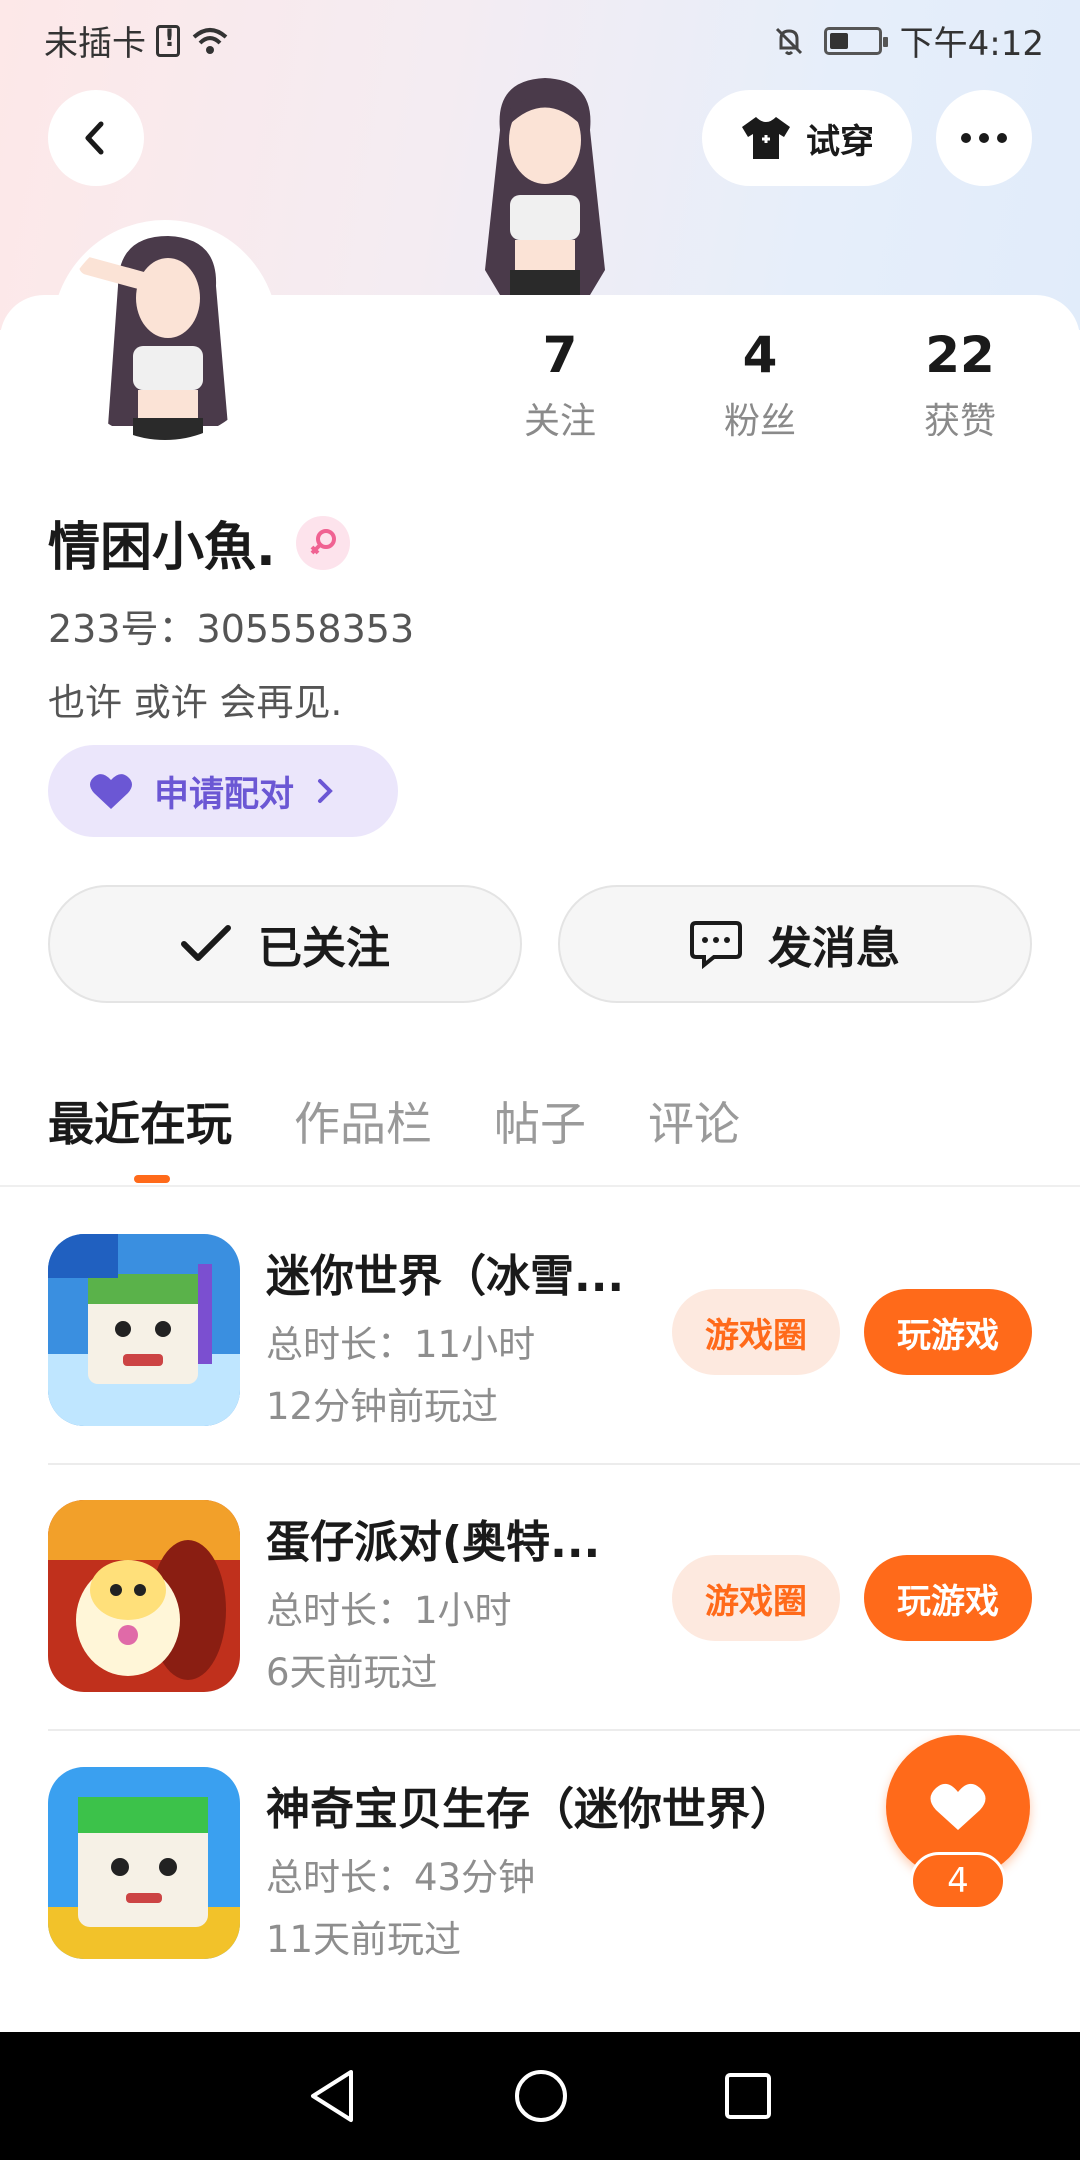 The width and height of the screenshot is (1080, 2160). Describe the element at coordinates (224, 794) in the screenshot. I see `apply-pair-label: 申请配对` at that location.